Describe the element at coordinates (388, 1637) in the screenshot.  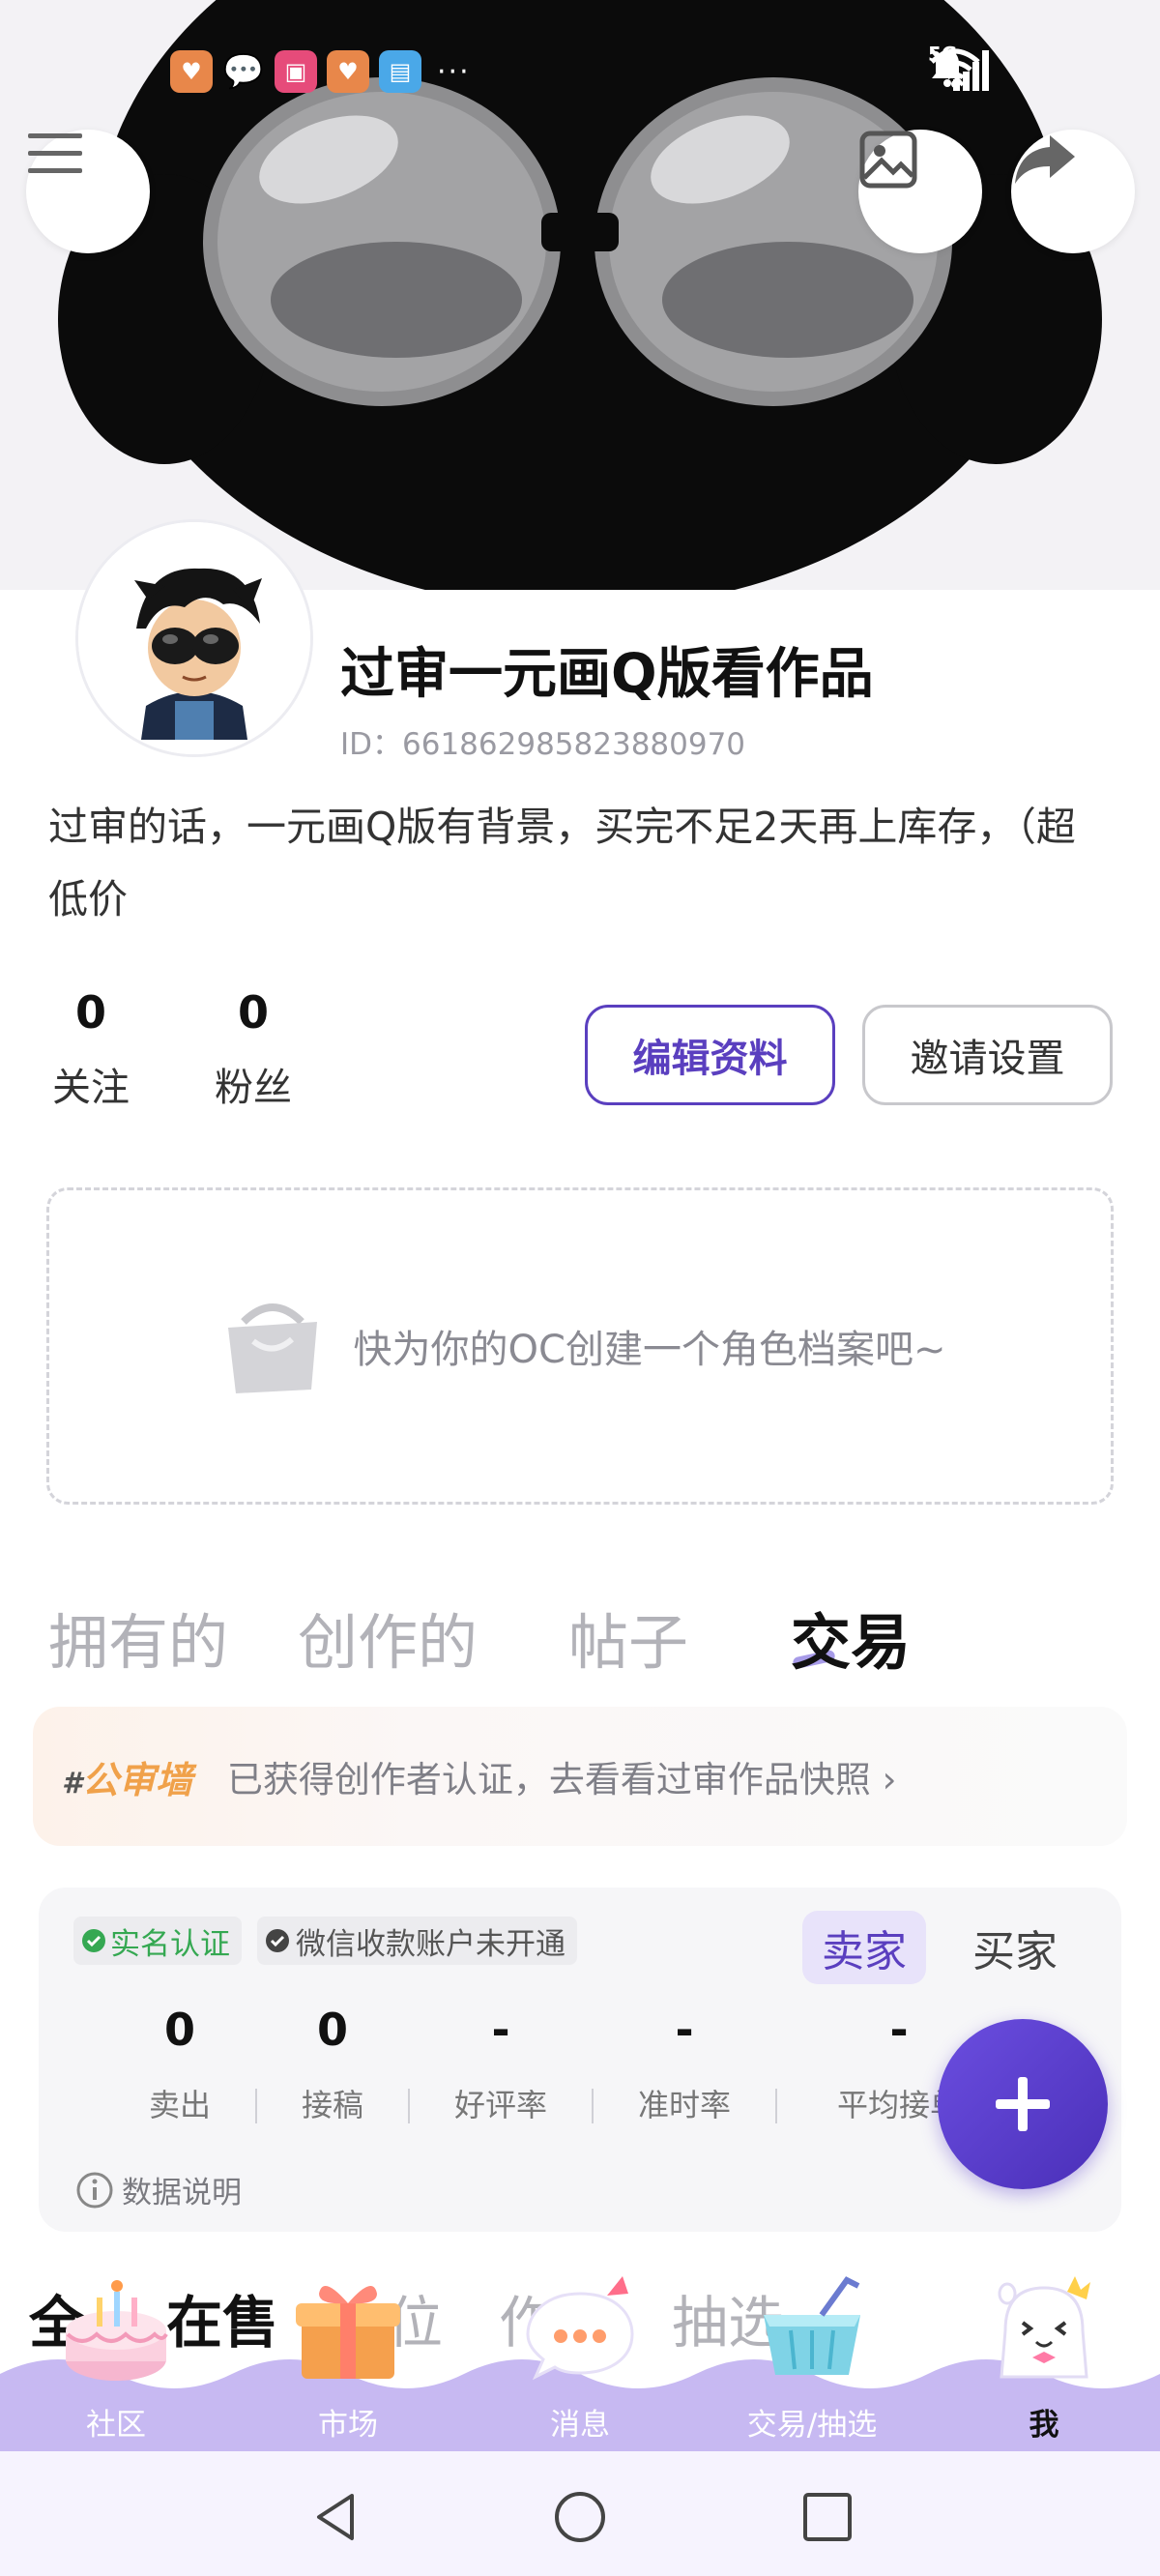
I see `tab-created: 创作的` at that location.